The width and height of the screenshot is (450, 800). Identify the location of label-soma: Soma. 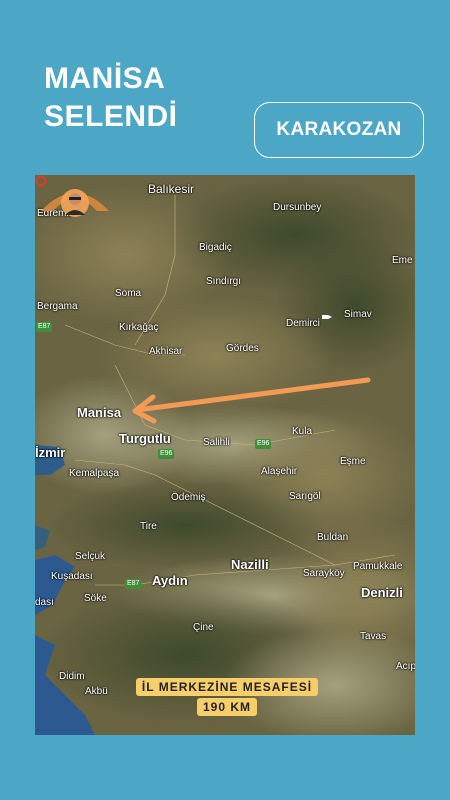
(128, 293).